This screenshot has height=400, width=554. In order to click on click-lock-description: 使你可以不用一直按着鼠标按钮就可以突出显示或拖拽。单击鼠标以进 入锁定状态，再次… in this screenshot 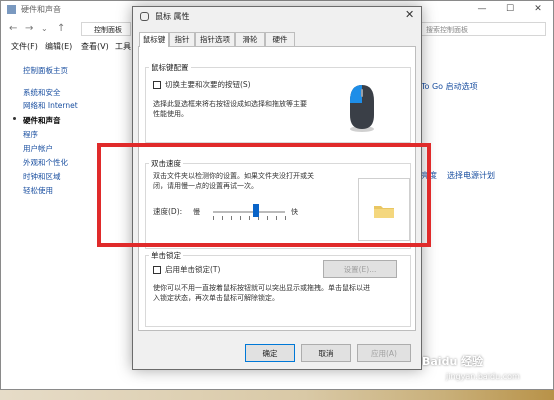, I will do `click(261, 293)`.